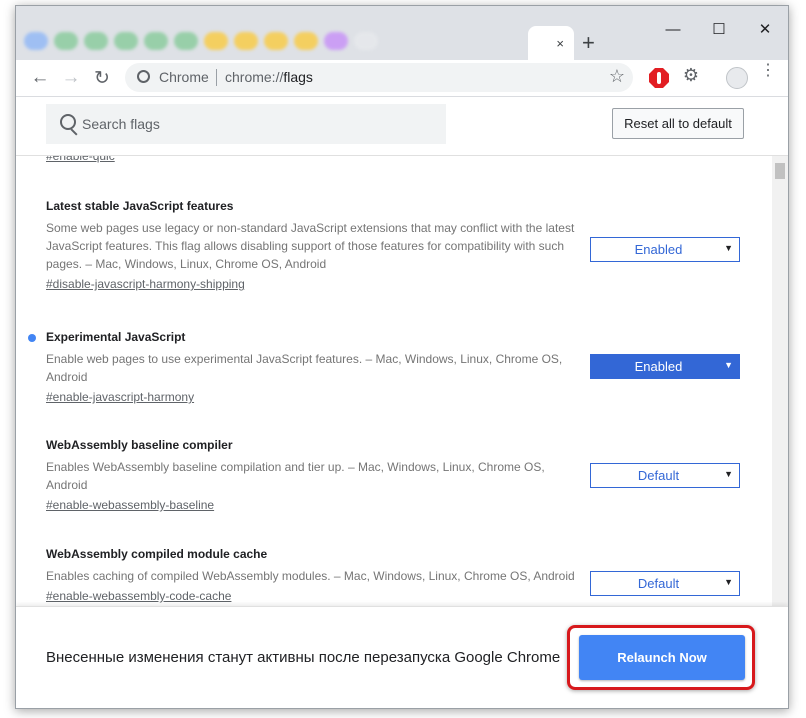 The image size is (806, 718). Describe the element at coordinates (662, 657) in the screenshot. I see `relaunch-now-button: Relaunch Now` at that location.